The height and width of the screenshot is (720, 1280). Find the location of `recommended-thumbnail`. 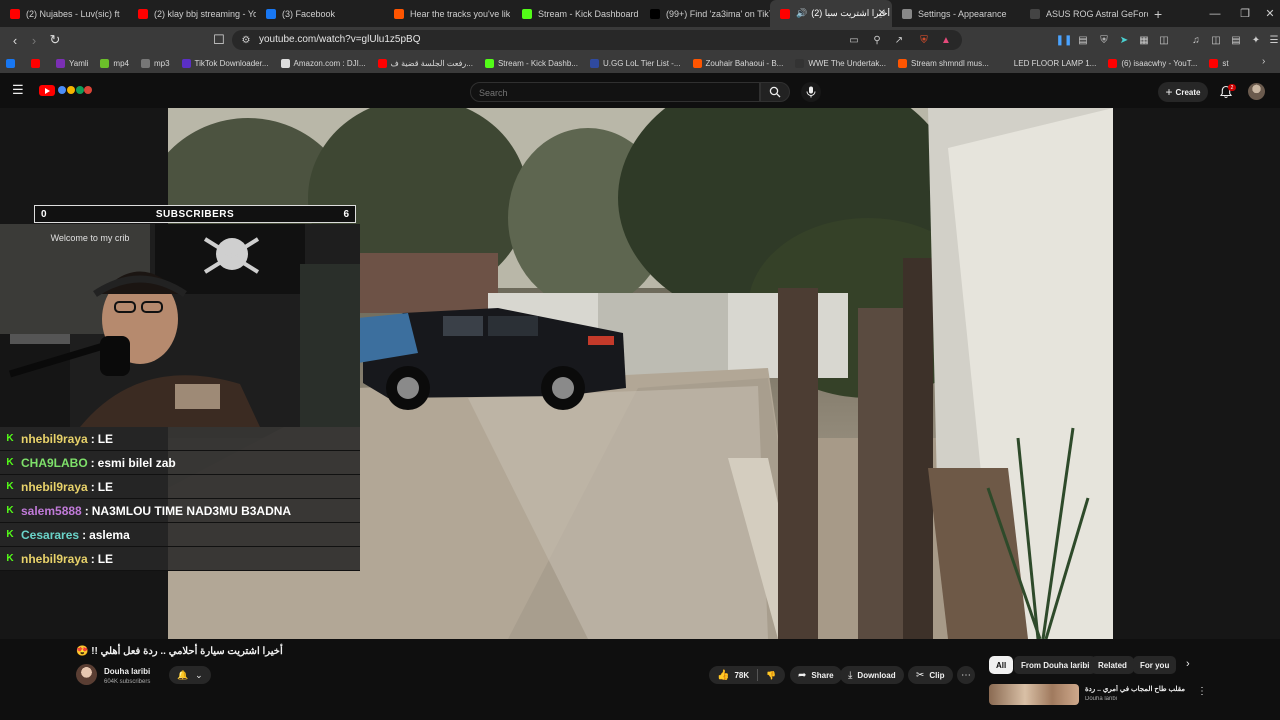

recommended-thumbnail is located at coordinates (1034, 694).